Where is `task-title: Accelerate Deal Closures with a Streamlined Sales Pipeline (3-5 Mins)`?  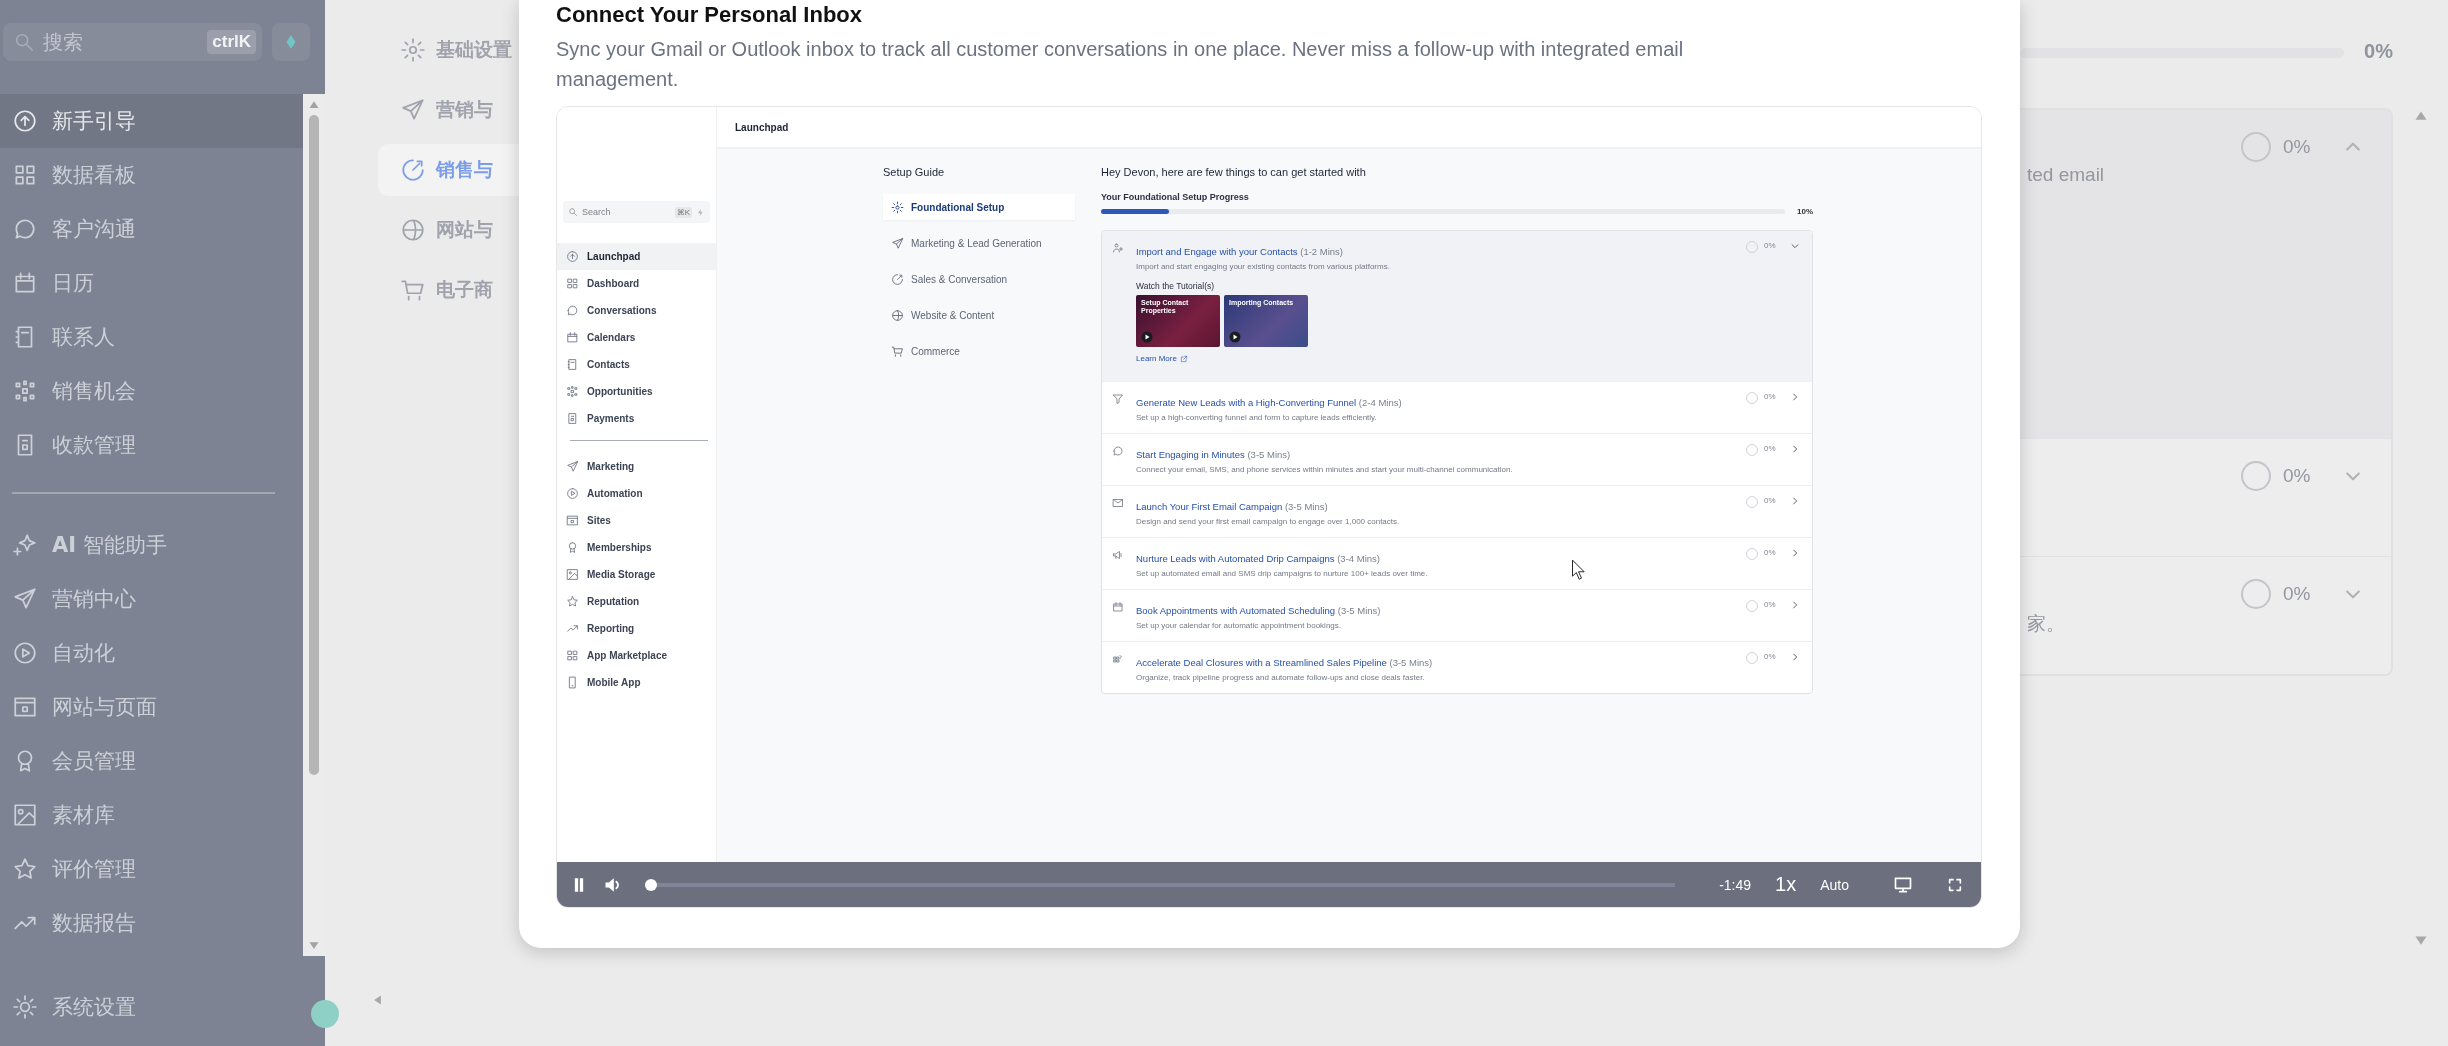 task-title: Accelerate Deal Closures with a Streamlined Sales Pipeline (3-5 Mins) is located at coordinates (1284, 662).